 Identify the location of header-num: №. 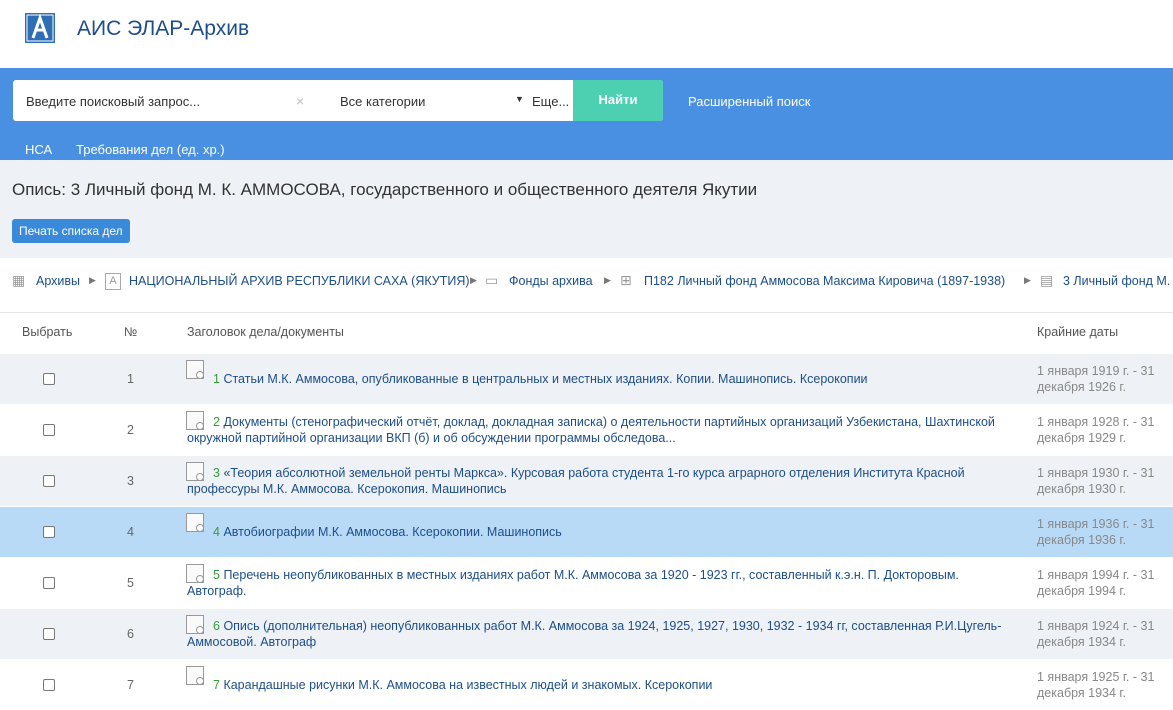
(131, 332).